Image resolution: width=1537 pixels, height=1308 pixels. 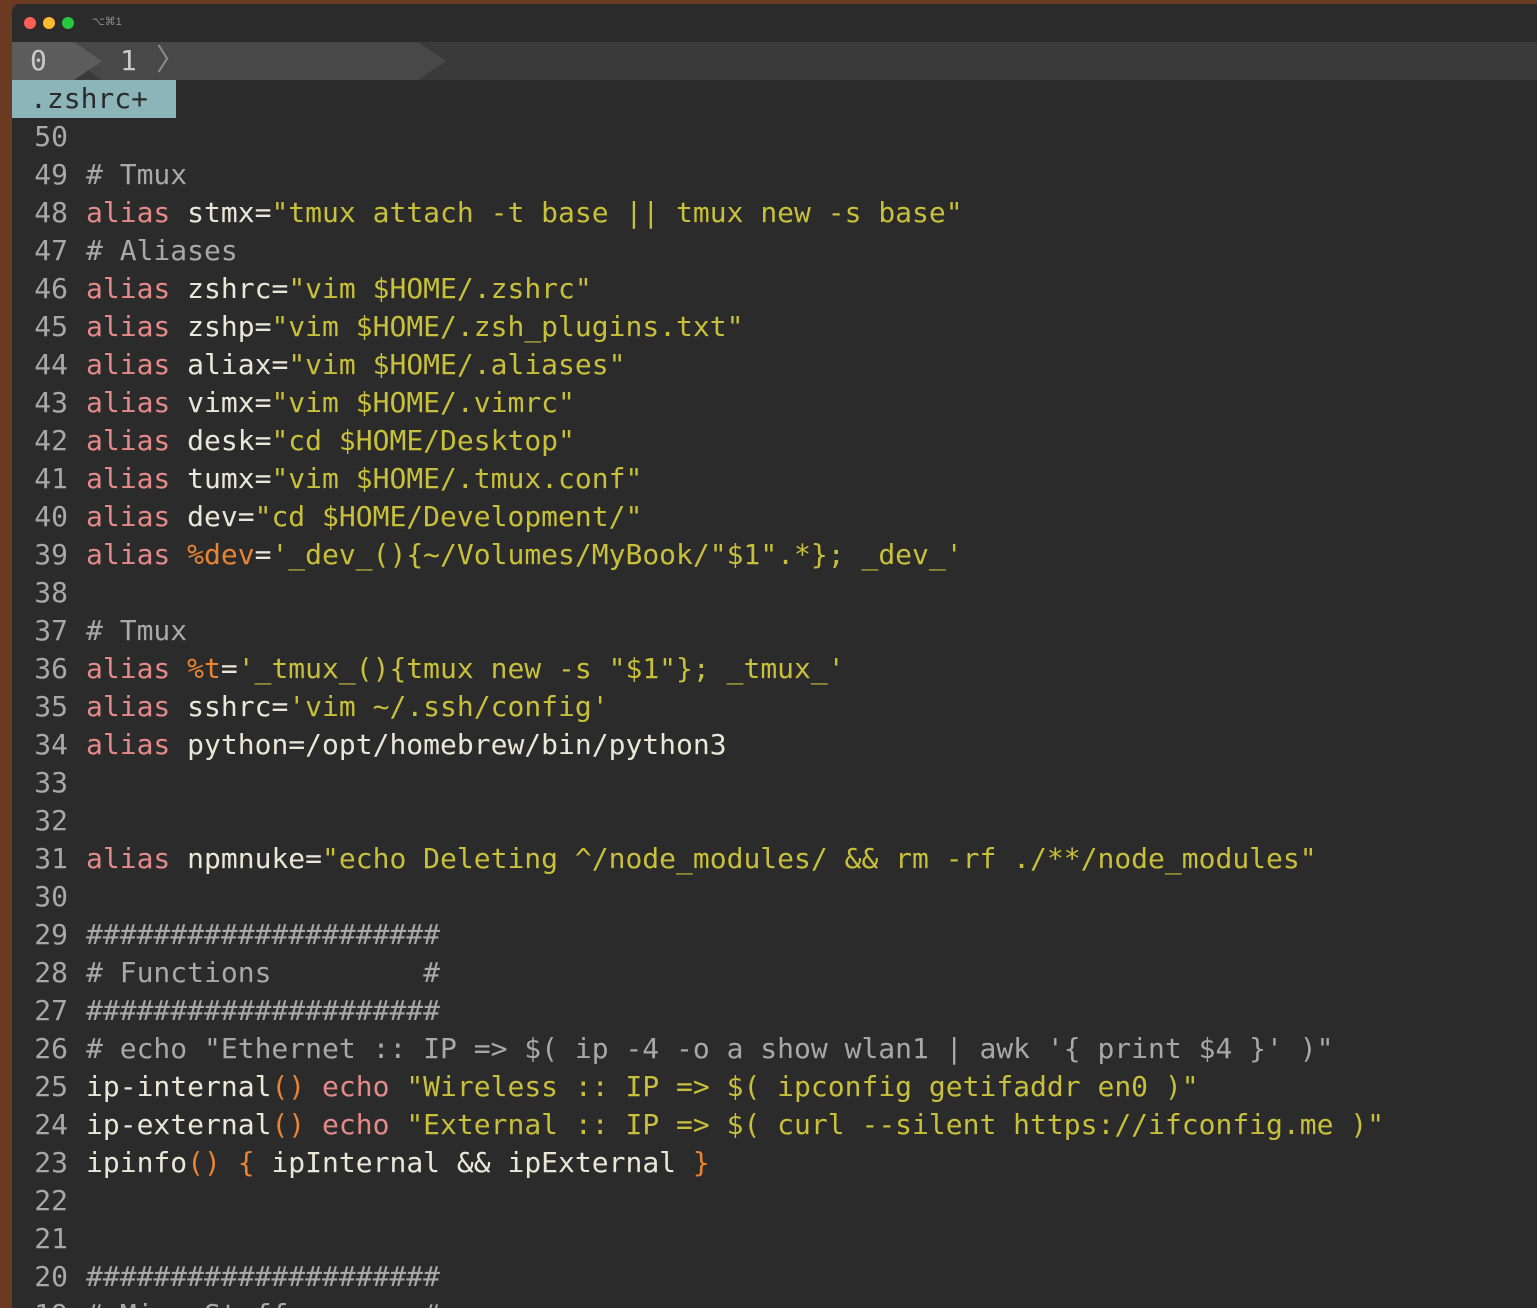 What do you see at coordinates (229, 326) in the screenshot?
I see `code-token: zshp=` at bounding box center [229, 326].